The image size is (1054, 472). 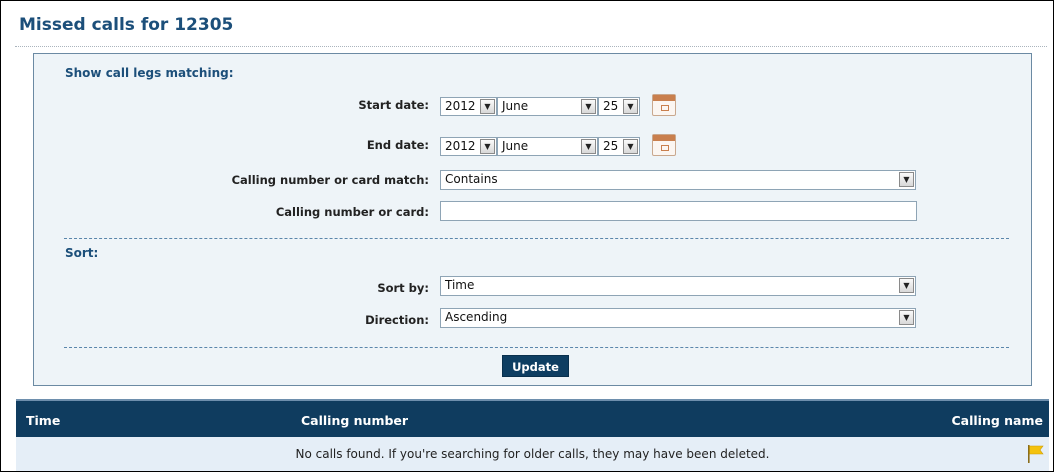 What do you see at coordinates (611, 146) in the screenshot?
I see `end-day-value: 25` at bounding box center [611, 146].